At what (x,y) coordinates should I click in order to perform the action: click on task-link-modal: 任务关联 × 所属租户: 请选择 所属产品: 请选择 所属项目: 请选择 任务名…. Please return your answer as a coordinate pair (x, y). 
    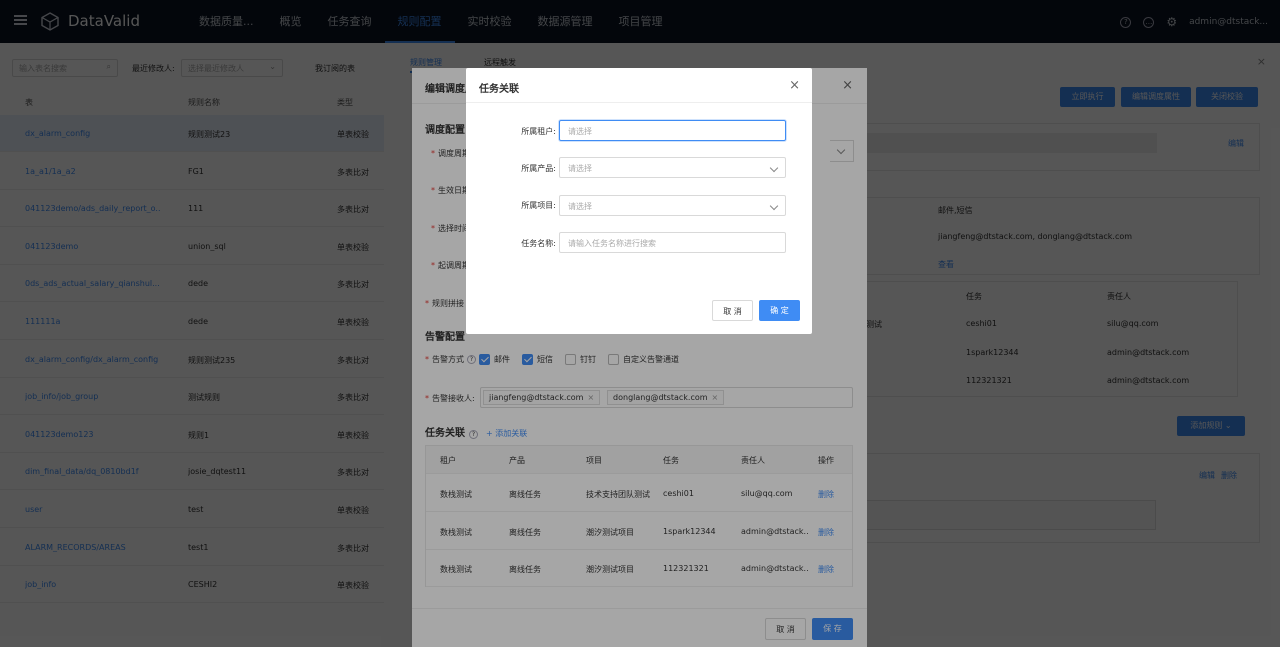
    Looking at the image, I should click on (639, 201).